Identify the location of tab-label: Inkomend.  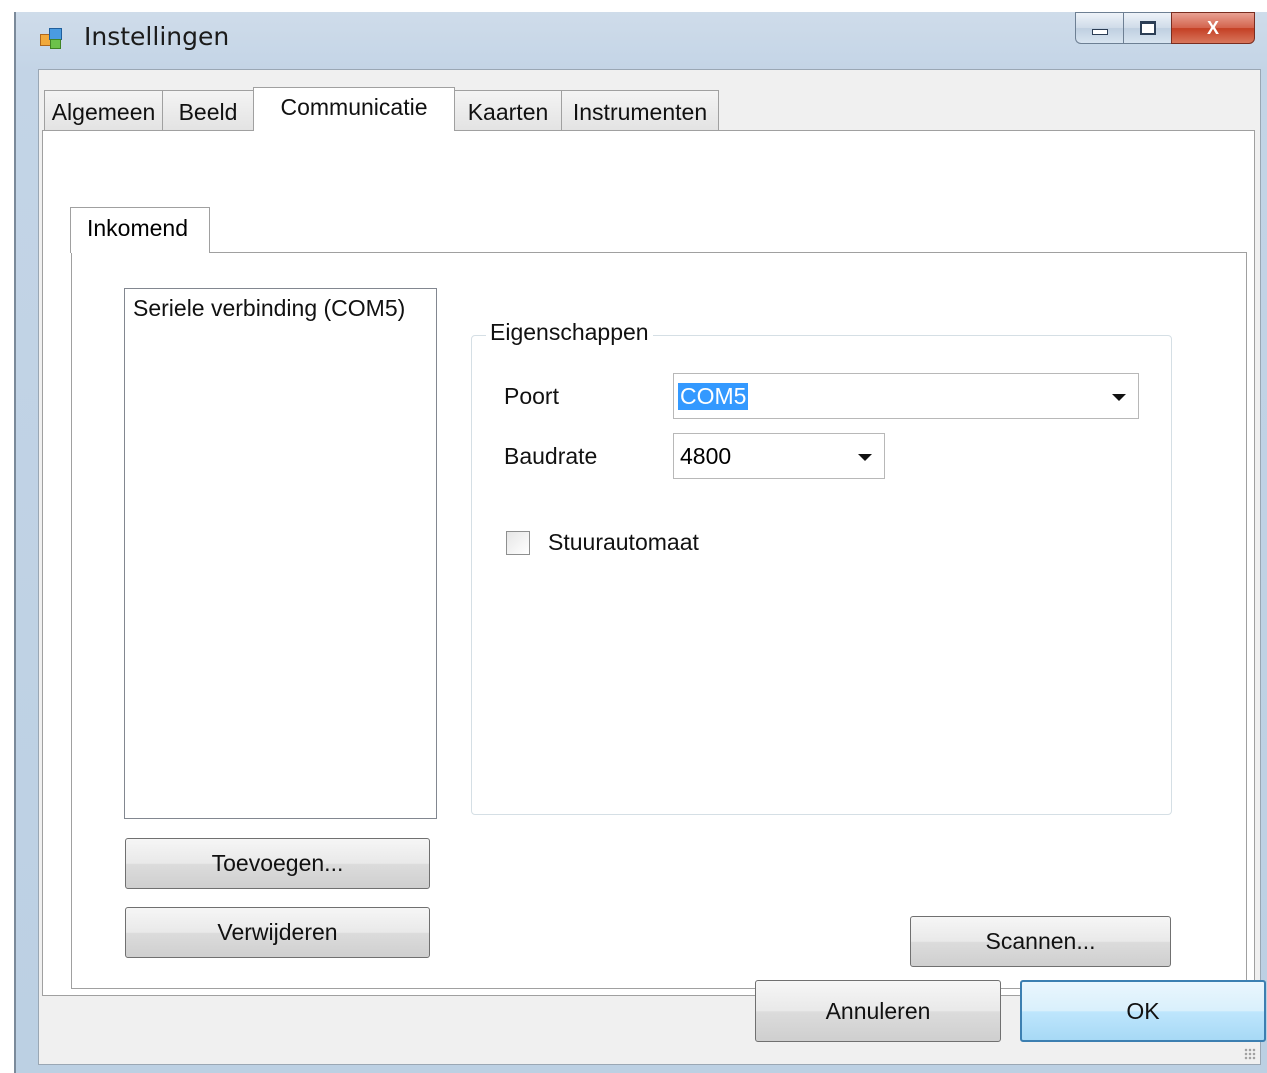
(138, 228).